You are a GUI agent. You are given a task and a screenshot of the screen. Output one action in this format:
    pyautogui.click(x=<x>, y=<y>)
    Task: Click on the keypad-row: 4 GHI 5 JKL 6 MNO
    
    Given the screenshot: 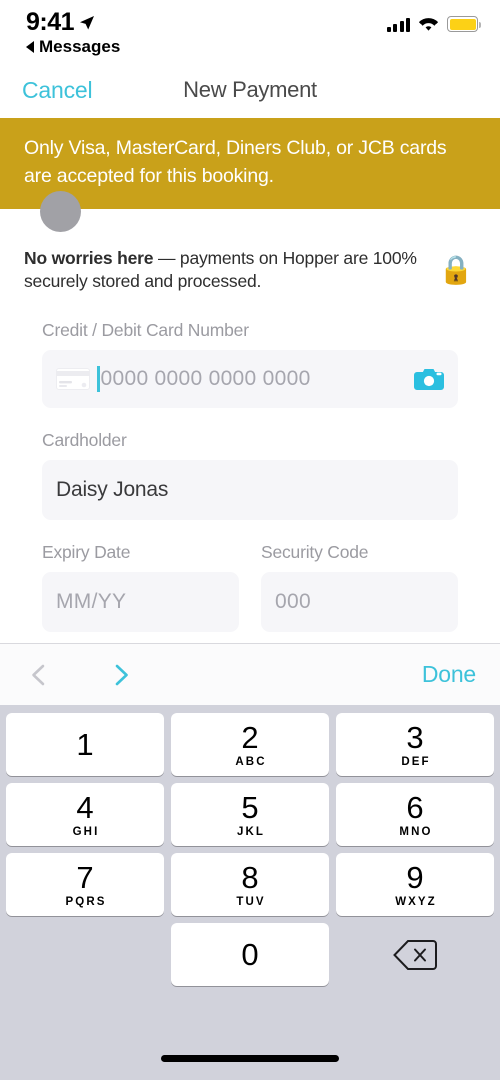 What is the action you would take?
    pyautogui.click(x=250, y=814)
    